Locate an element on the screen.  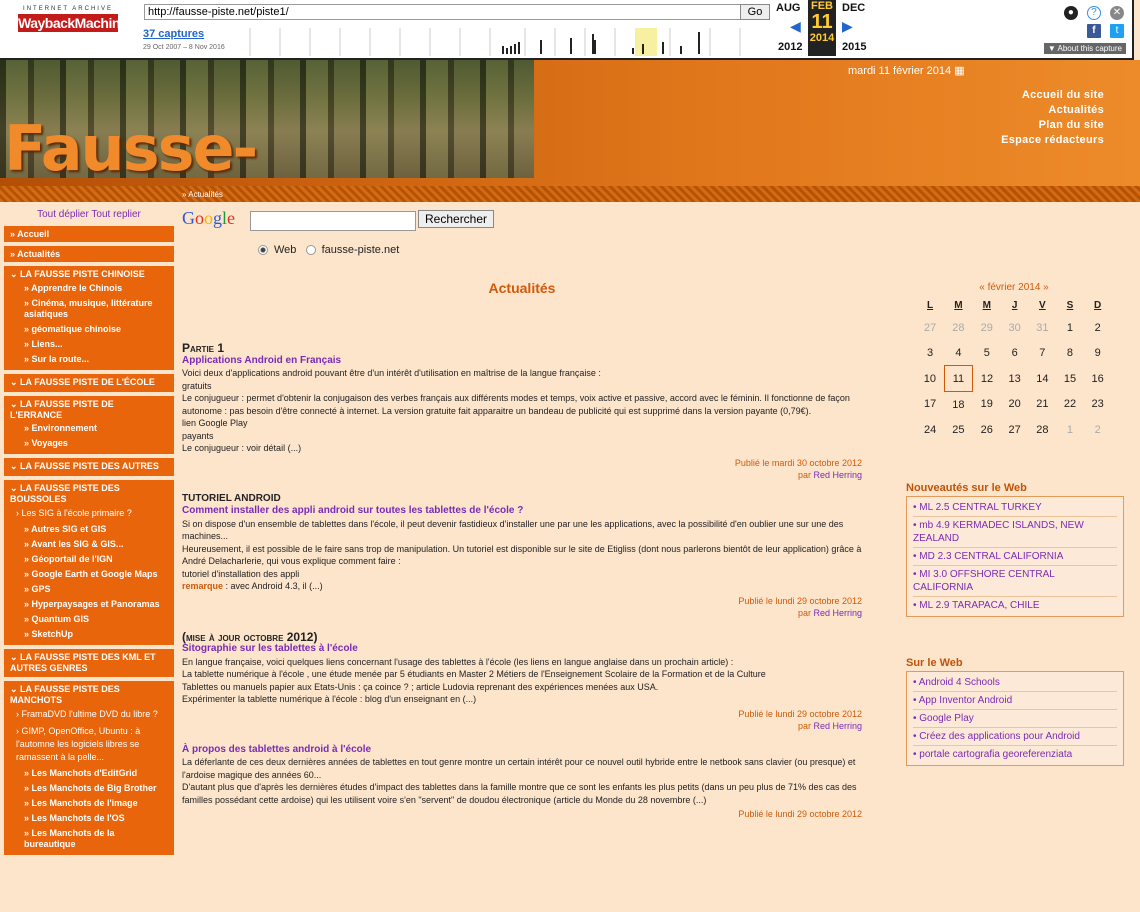
calendar-day: 12 is located at coordinates (987, 379).